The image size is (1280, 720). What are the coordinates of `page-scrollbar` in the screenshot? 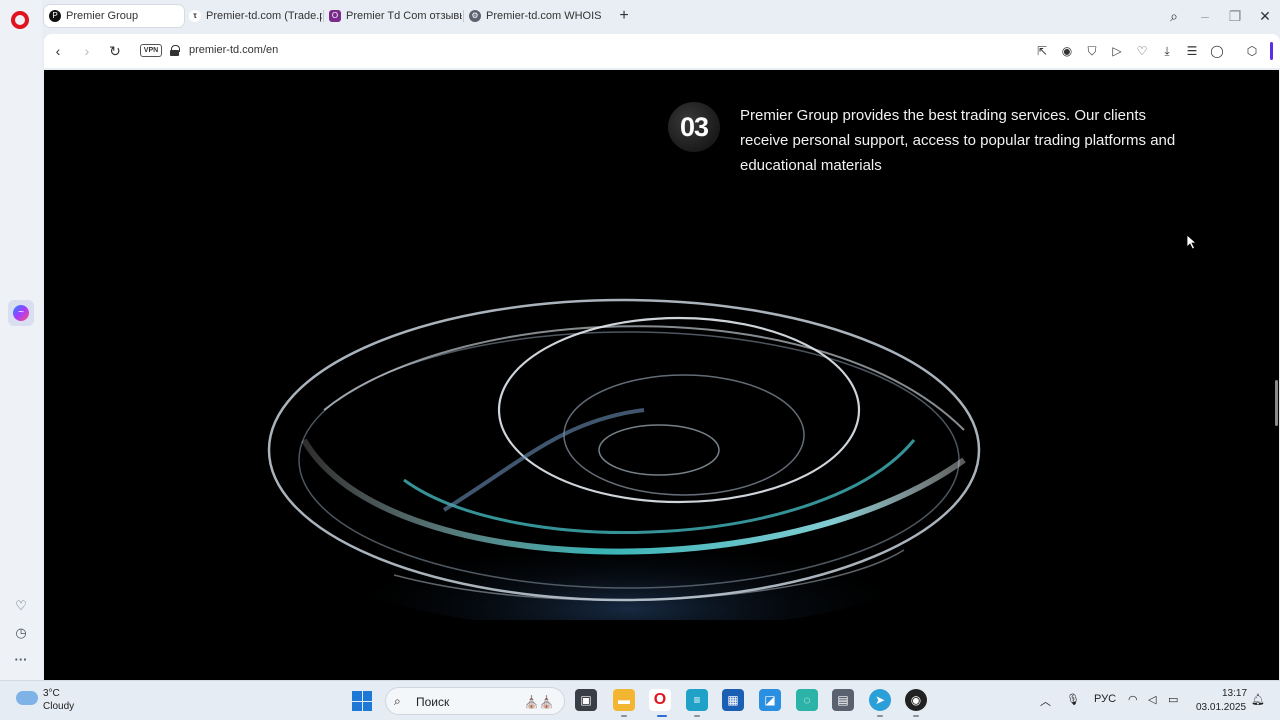 It's located at (1276, 403).